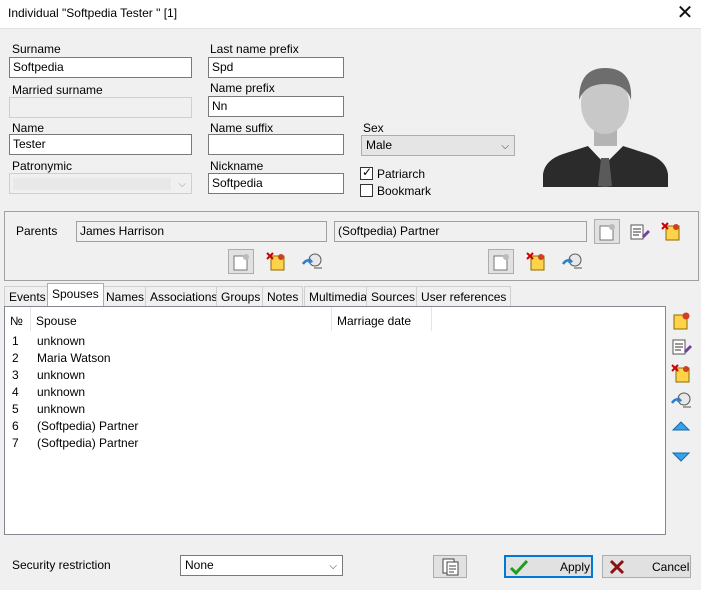  What do you see at coordinates (18, 319) in the screenshot?
I see `column-header-number: №` at bounding box center [18, 319].